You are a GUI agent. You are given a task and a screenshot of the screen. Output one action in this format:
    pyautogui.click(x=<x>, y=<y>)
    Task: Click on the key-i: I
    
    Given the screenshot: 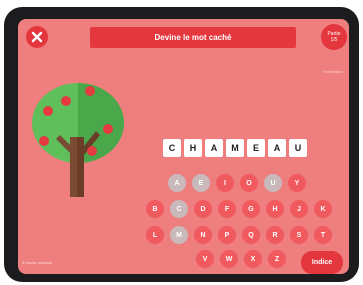 What is the action you would take?
    pyautogui.click(x=225, y=183)
    